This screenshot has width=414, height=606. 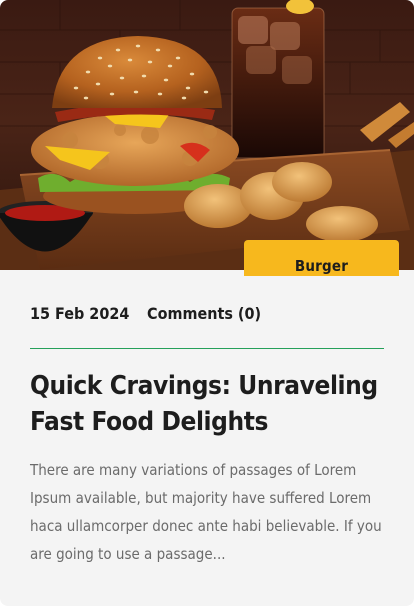 I want to click on meta-divider, so click(x=207, y=348).